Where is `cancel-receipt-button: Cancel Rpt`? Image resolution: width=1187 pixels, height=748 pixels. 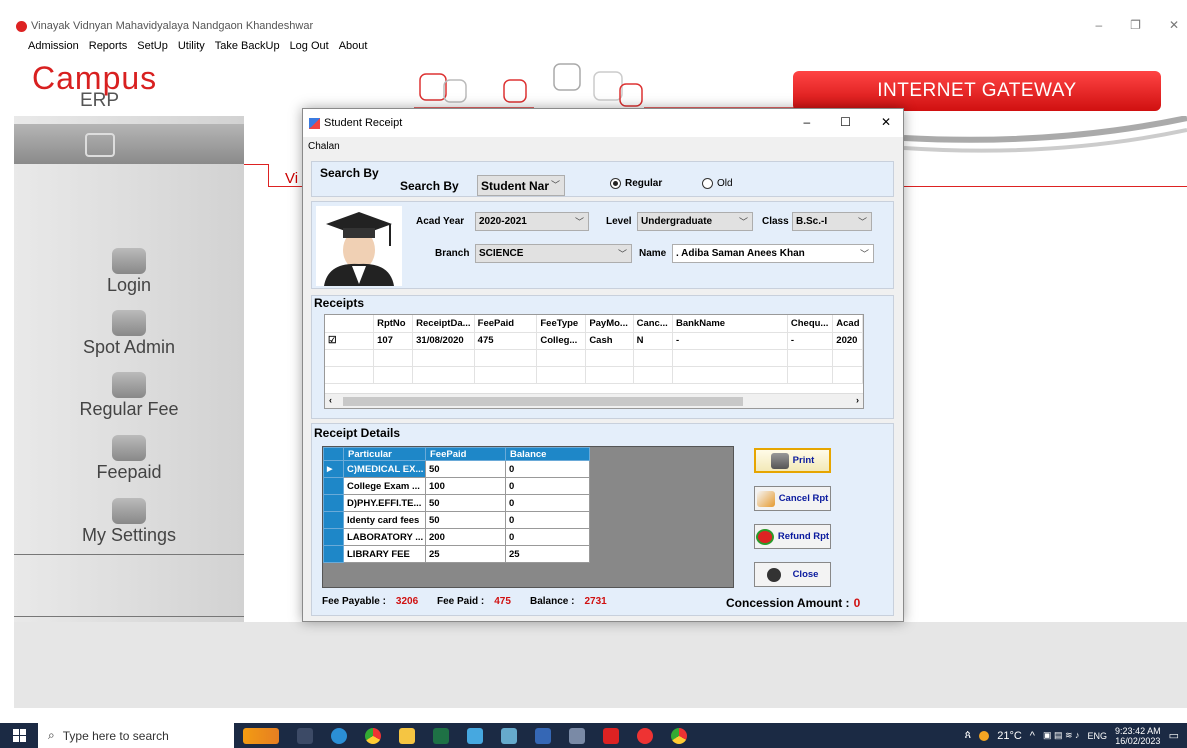
cancel-receipt-button: Cancel Rpt is located at coordinates (792, 498).